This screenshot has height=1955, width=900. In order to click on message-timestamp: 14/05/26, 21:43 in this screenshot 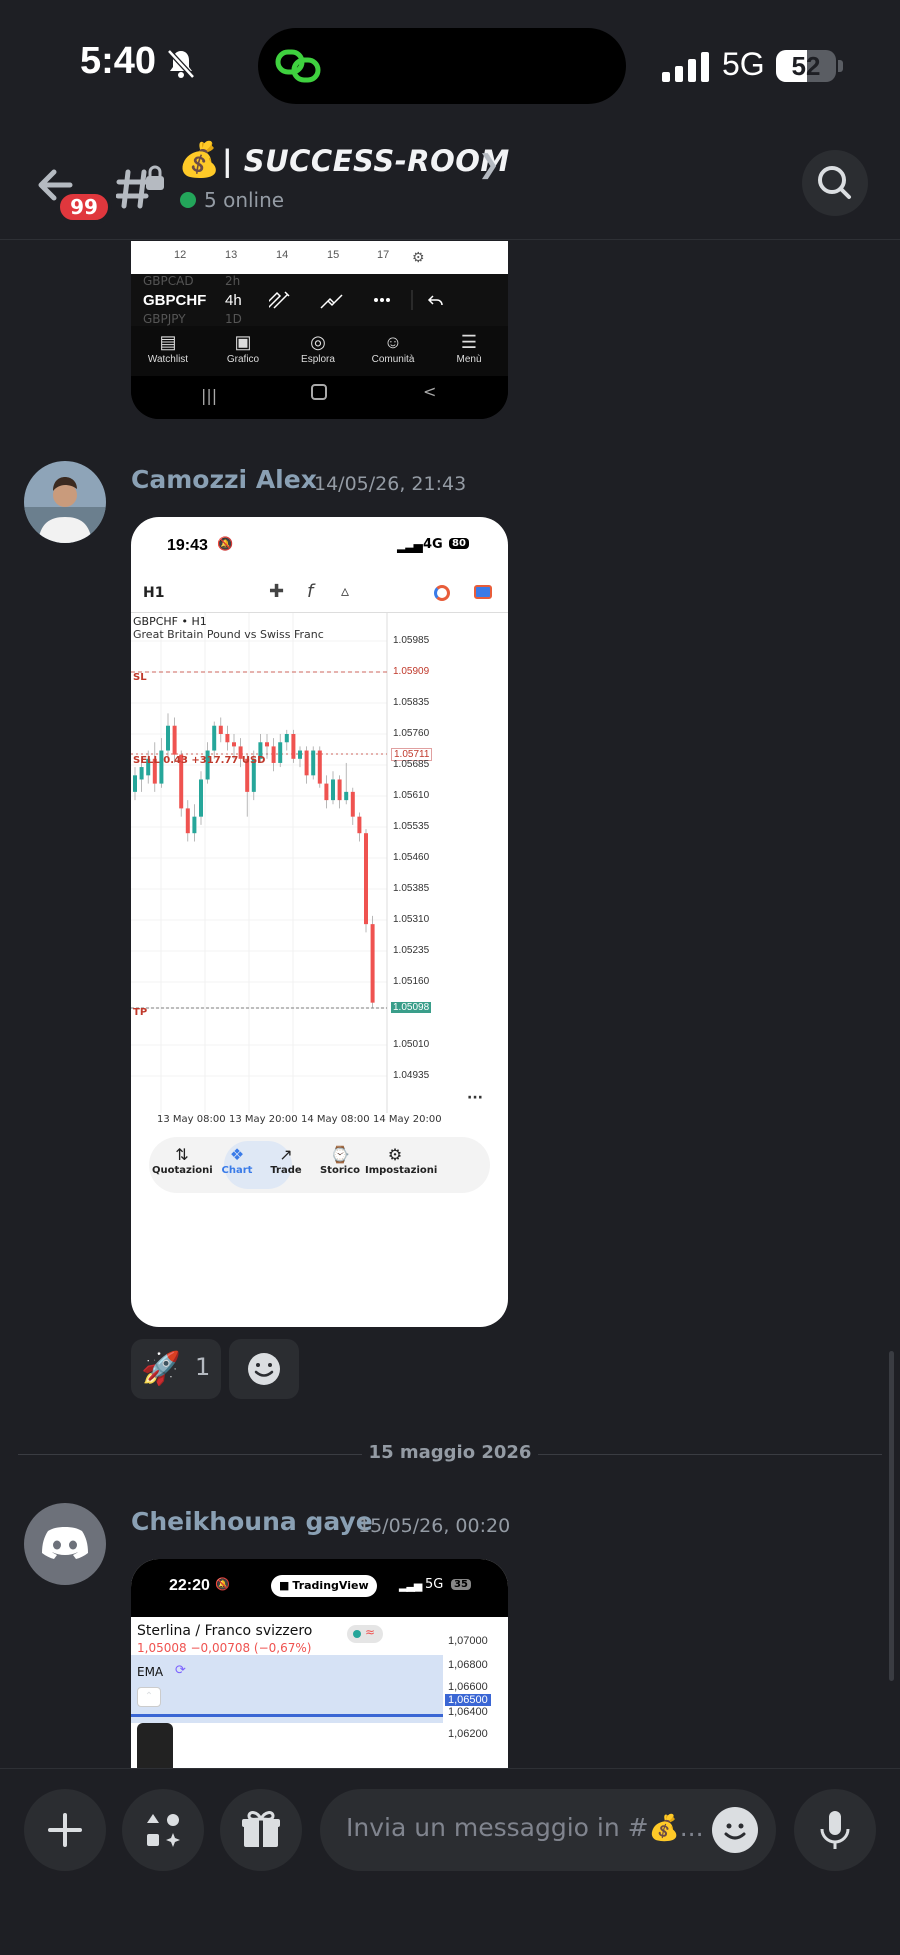, I will do `click(390, 484)`.